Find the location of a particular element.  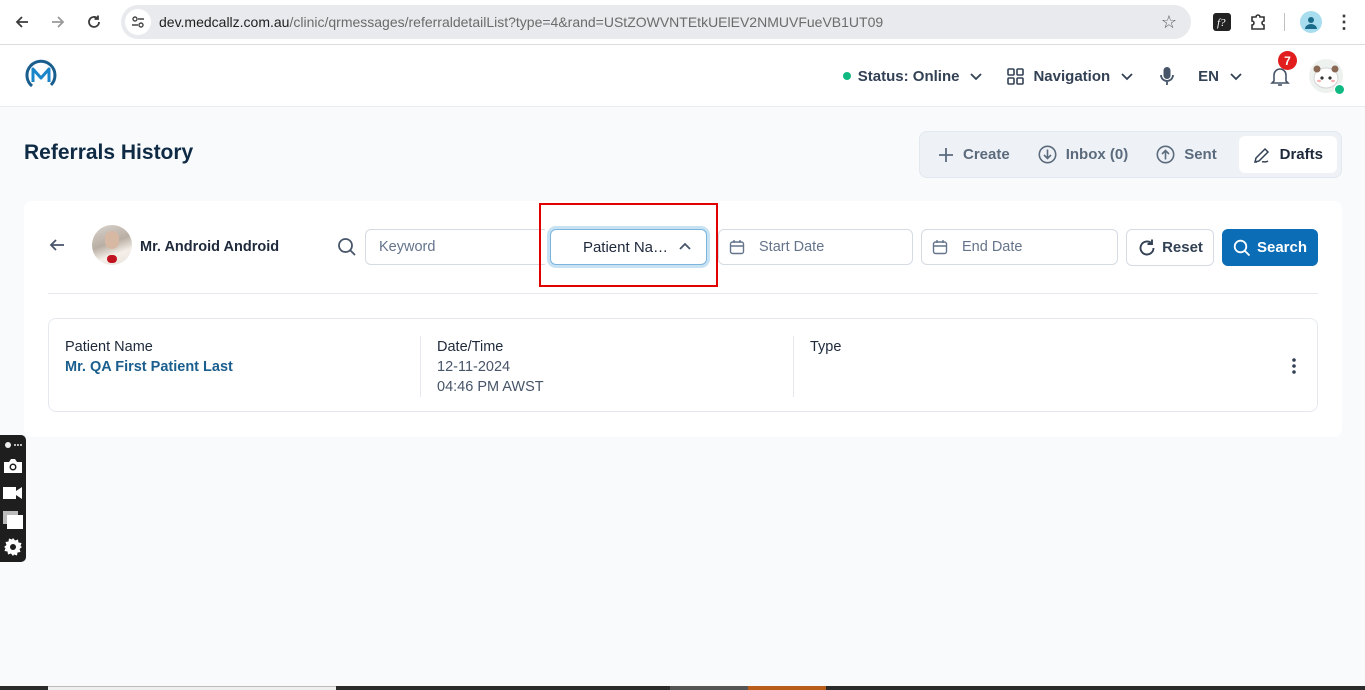

window-capture-button is located at coordinates (13, 519).